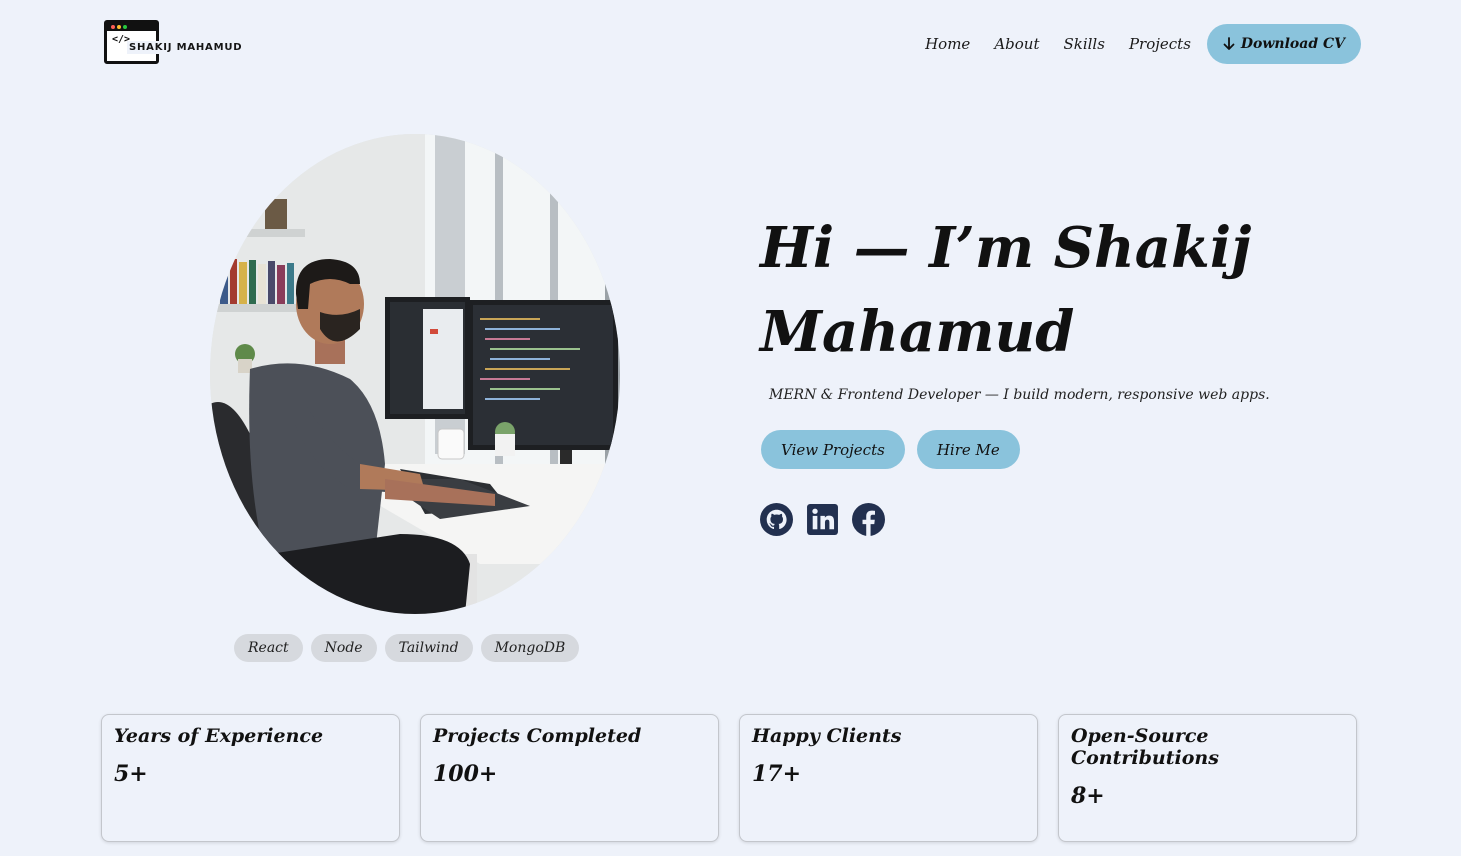 The height and width of the screenshot is (856, 1461). I want to click on stat-value: 100+, so click(465, 774).